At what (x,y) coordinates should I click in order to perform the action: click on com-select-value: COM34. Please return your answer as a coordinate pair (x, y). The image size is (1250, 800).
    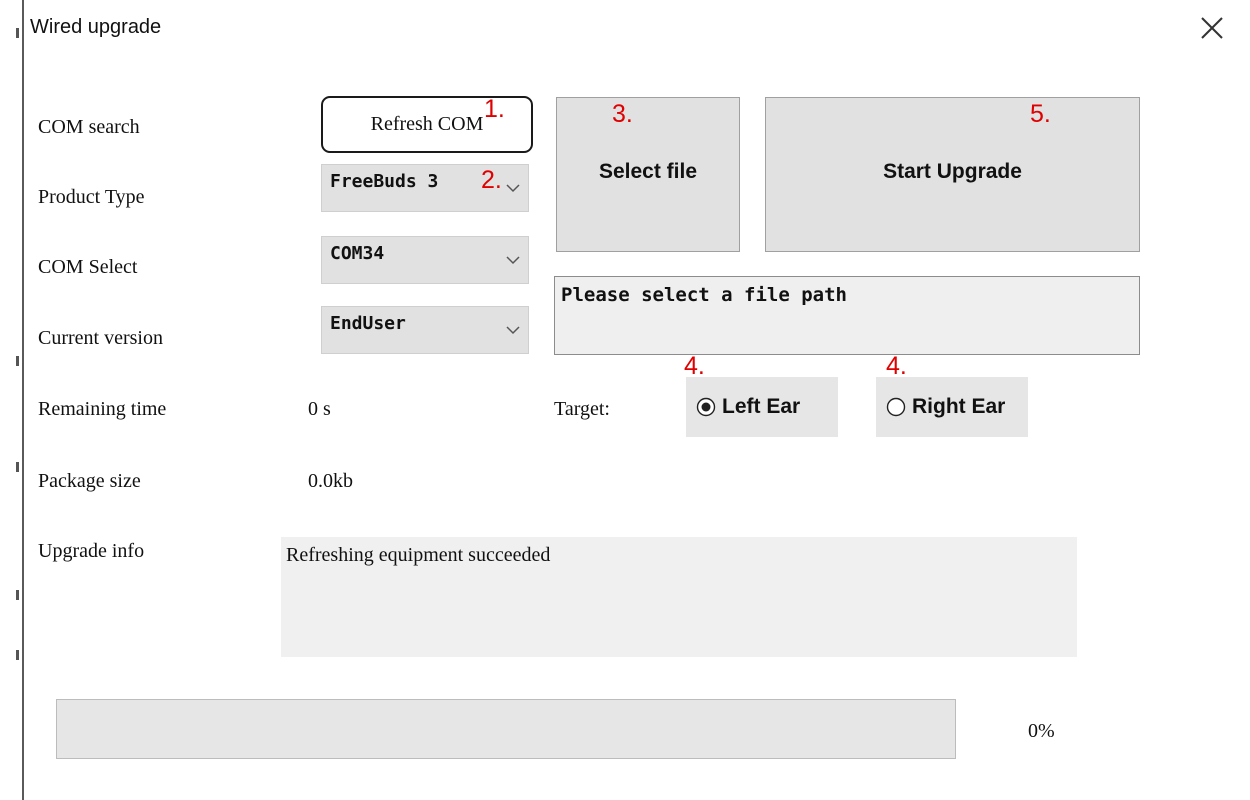
    Looking at the image, I should click on (357, 253).